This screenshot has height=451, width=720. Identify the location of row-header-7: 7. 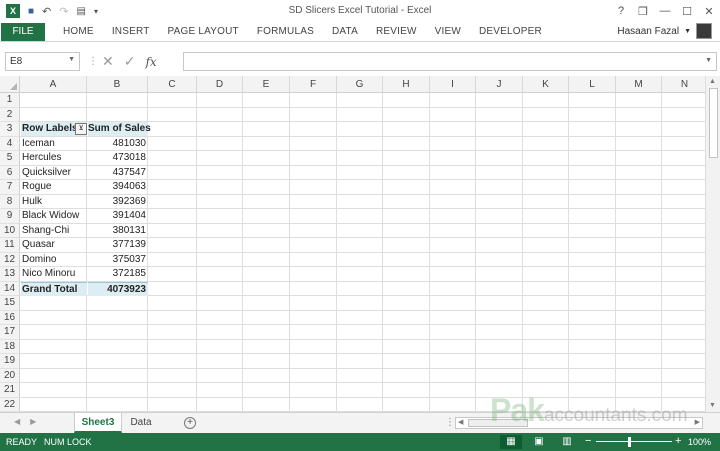
(10, 187).